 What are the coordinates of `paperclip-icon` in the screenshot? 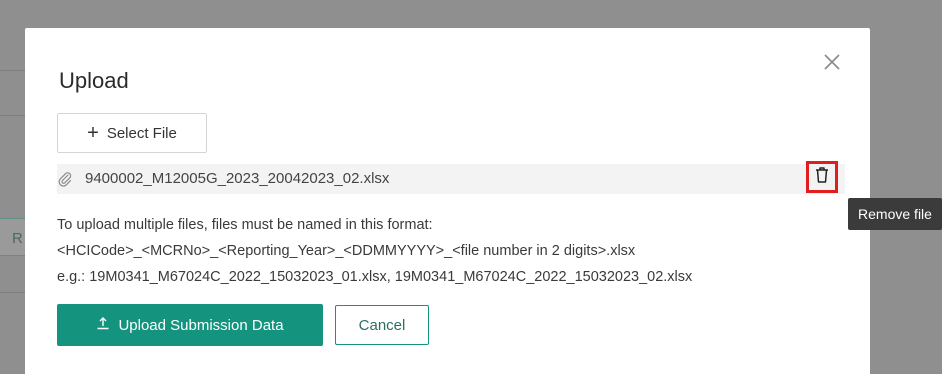 It's located at (65, 179).